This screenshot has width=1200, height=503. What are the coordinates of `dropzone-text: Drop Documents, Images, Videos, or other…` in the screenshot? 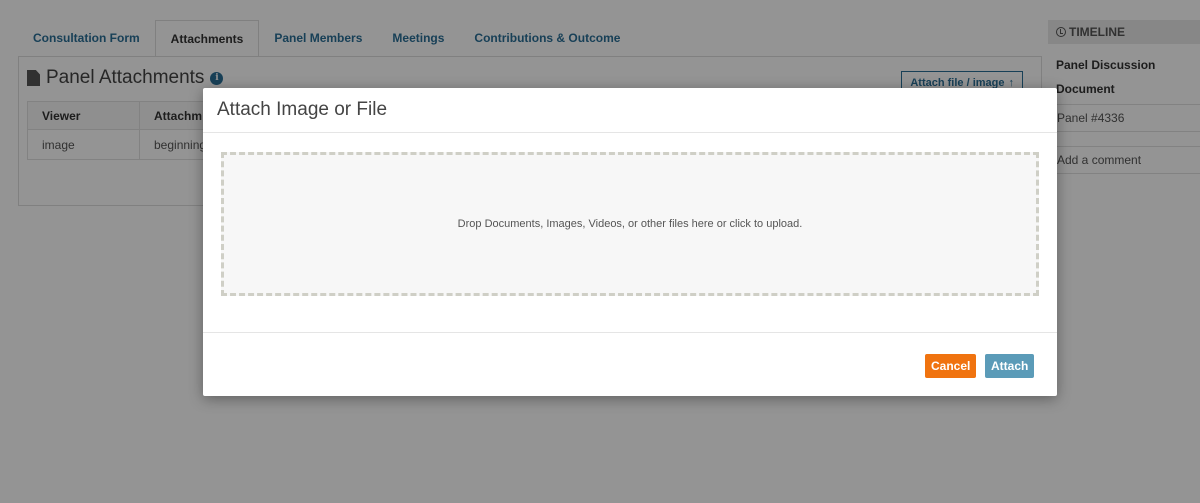 It's located at (630, 224).